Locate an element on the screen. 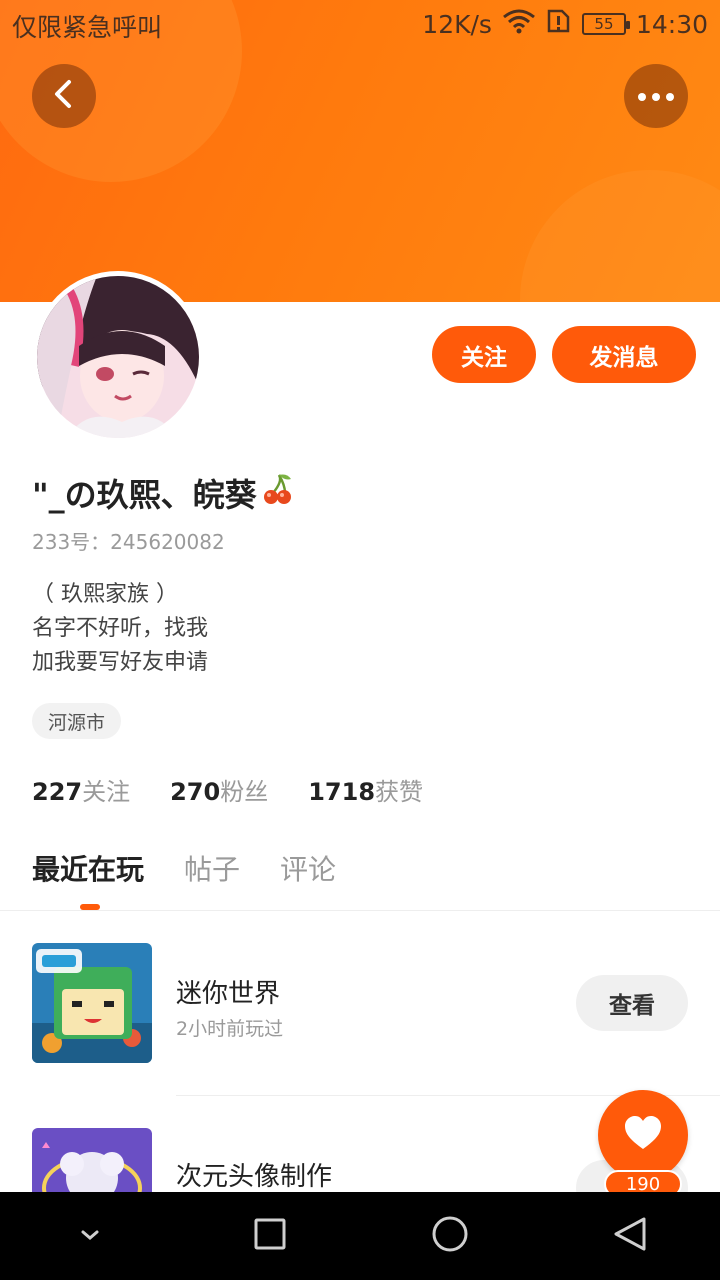  nav-back-button is located at coordinates (630, 1236).